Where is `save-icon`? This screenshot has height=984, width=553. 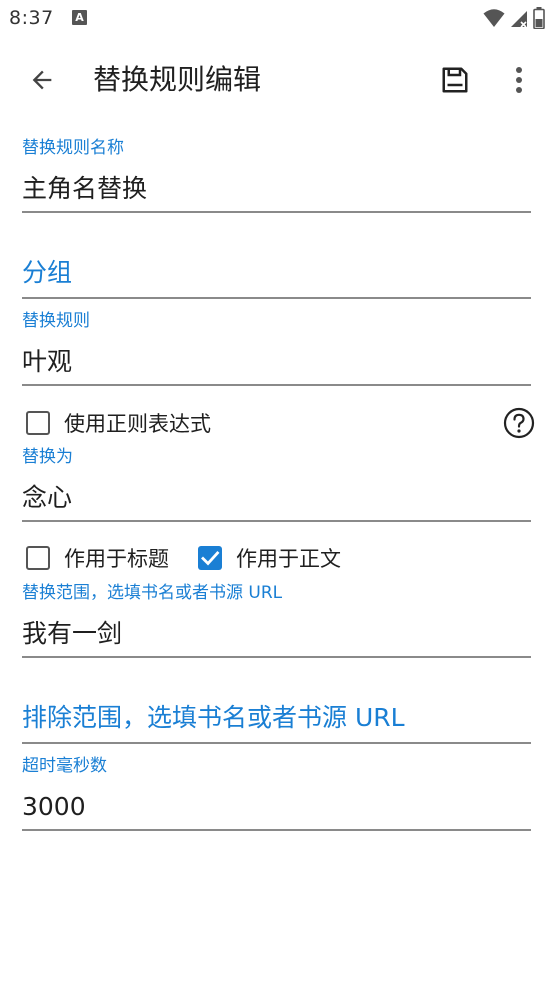 save-icon is located at coordinates (455, 80).